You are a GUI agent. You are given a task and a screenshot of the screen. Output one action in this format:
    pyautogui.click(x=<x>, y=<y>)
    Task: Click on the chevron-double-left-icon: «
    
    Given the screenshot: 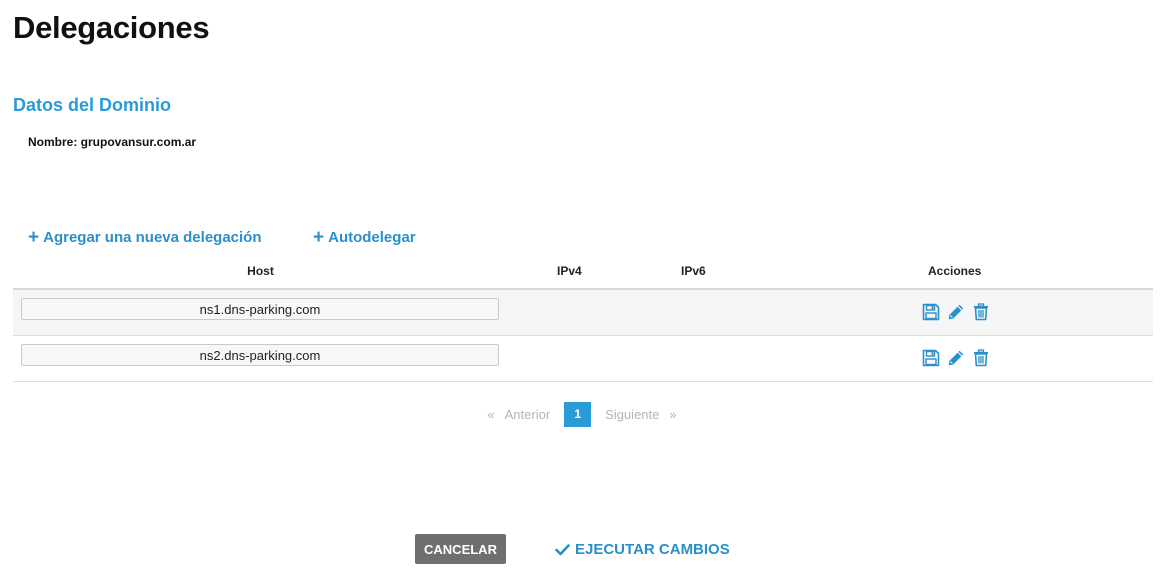 What is the action you would take?
    pyautogui.click(x=491, y=414)
    